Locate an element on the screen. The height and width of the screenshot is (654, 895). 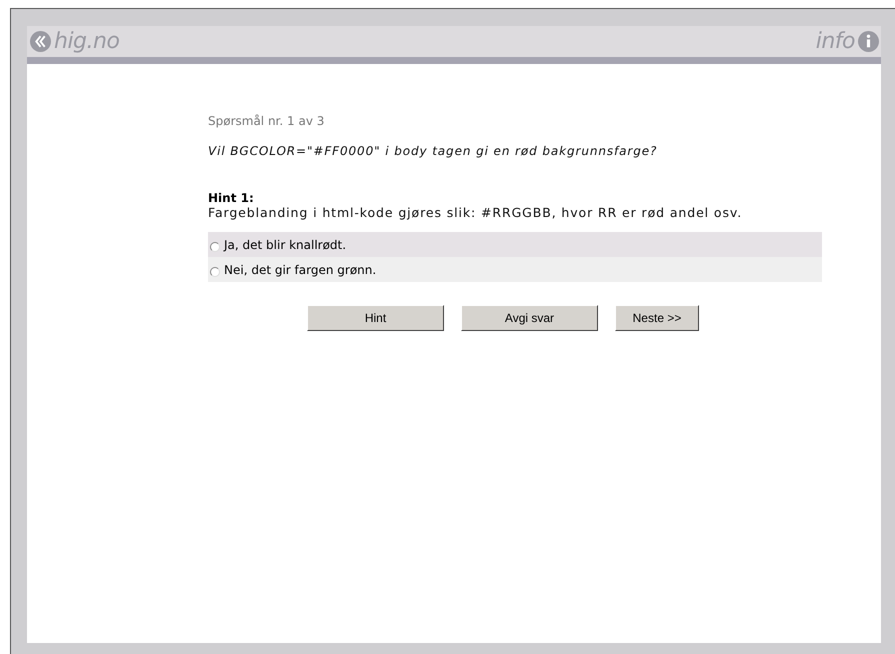
submit-button: Avgi svar is located at coordinates (529, 318).